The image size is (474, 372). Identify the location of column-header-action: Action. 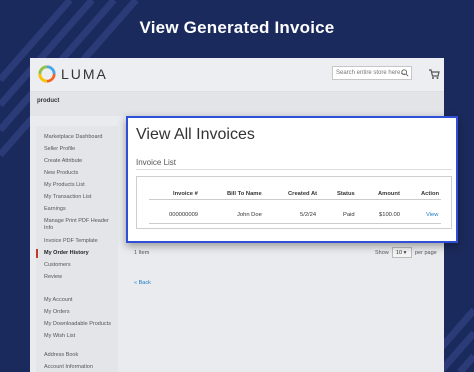
(430, 194).